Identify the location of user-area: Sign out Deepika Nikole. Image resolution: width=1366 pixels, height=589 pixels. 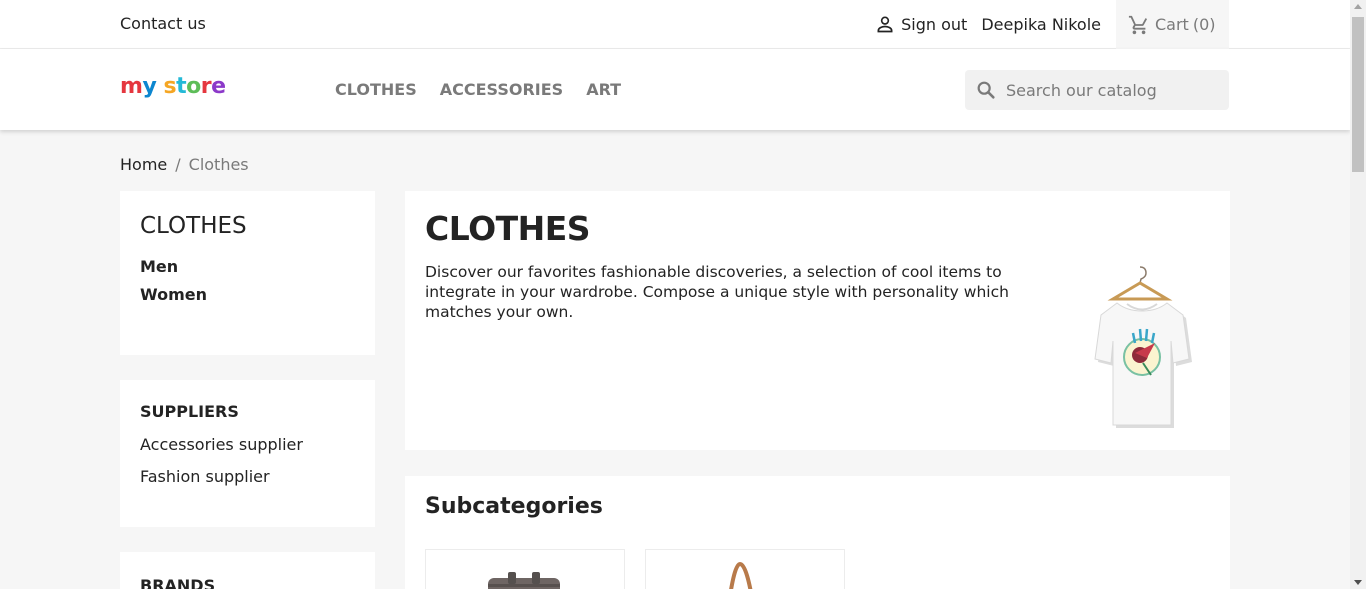
(988, 24).